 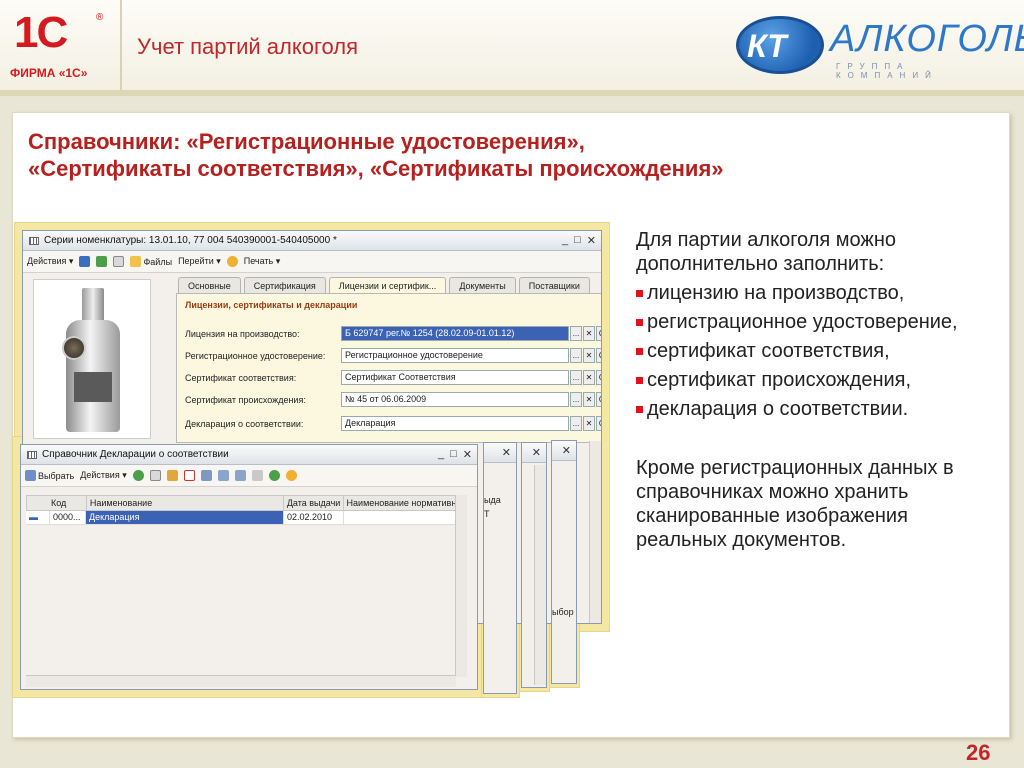 I want to click on header-title: Учет партий алкоголя, so click(x=248, y=46).